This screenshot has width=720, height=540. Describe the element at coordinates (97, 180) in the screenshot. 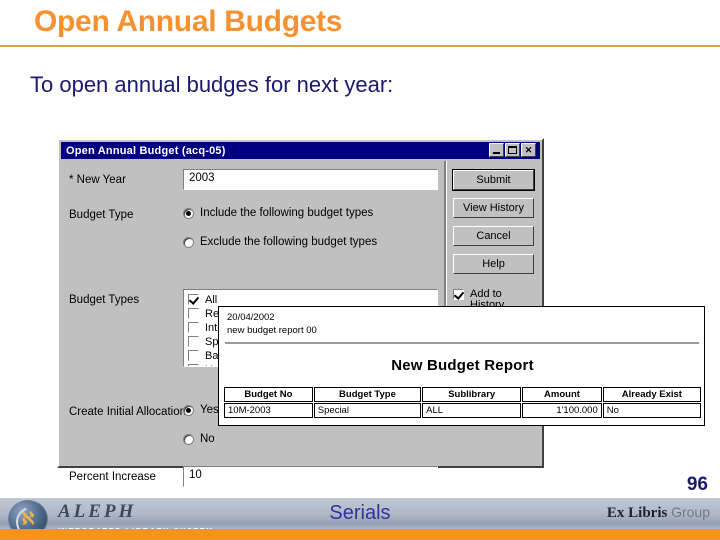

I see `new-year-label: * New Year` at that location.